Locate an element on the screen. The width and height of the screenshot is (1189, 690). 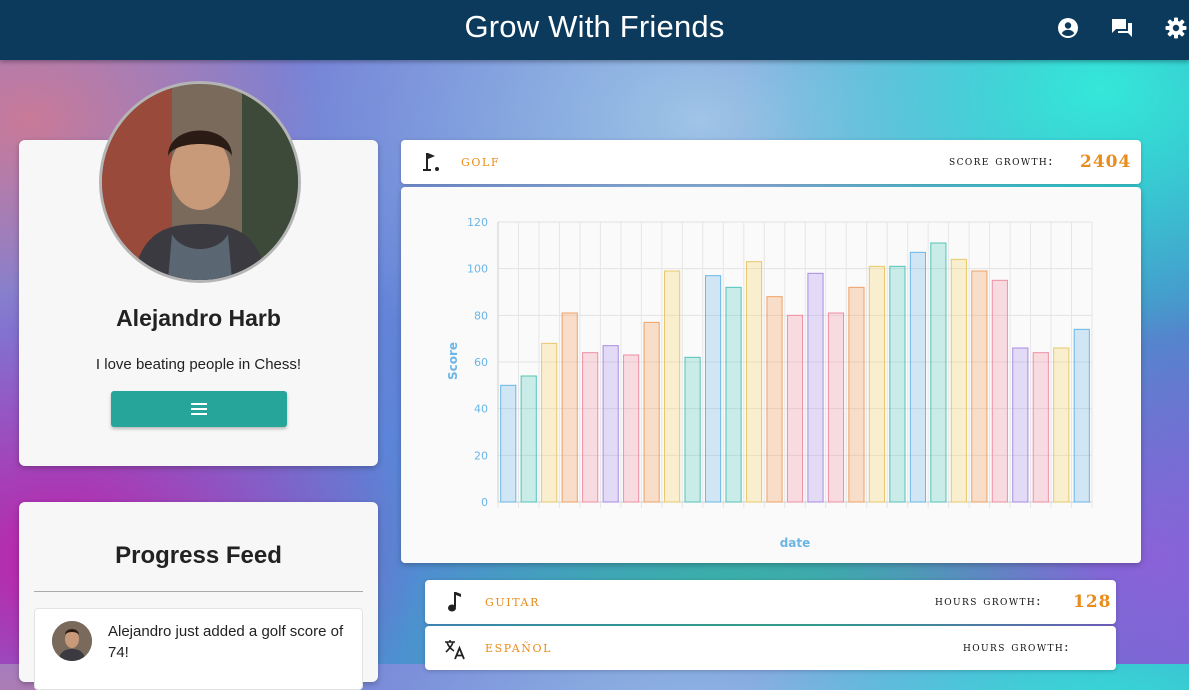
activity-name-guitar: guitar is located at coordinates (512, 601).